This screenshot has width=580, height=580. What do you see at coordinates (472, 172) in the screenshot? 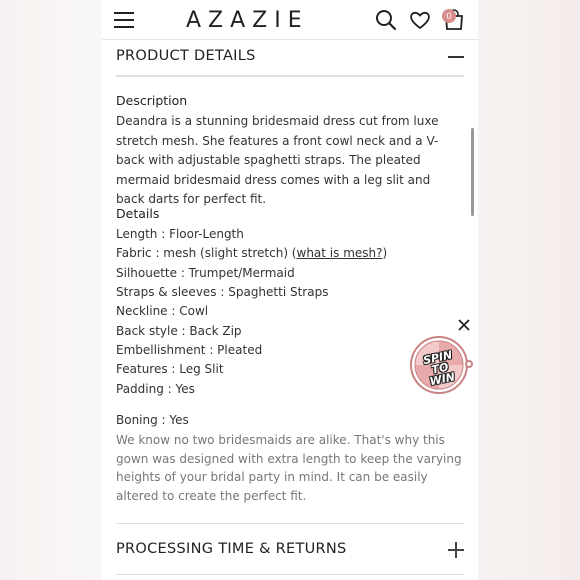
I see `scrollbar` at bounding box center [472, 172].